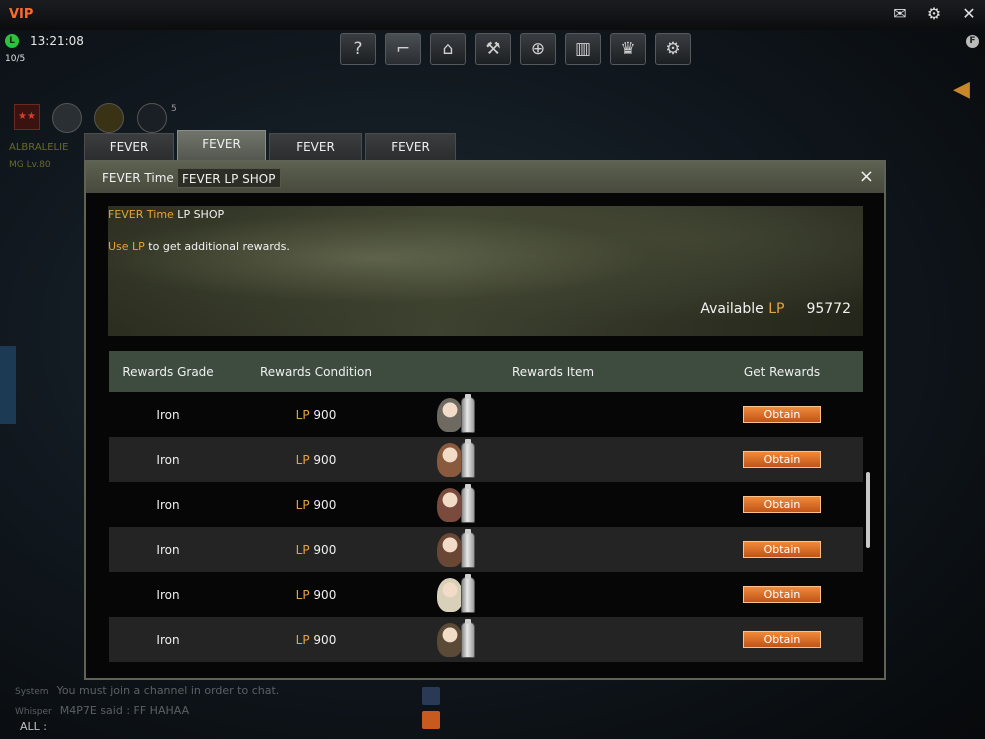  What do you see at coordinates (828, 309) in the screenshot?
I see `available-value: 95772` at bounding box center [828, 309].